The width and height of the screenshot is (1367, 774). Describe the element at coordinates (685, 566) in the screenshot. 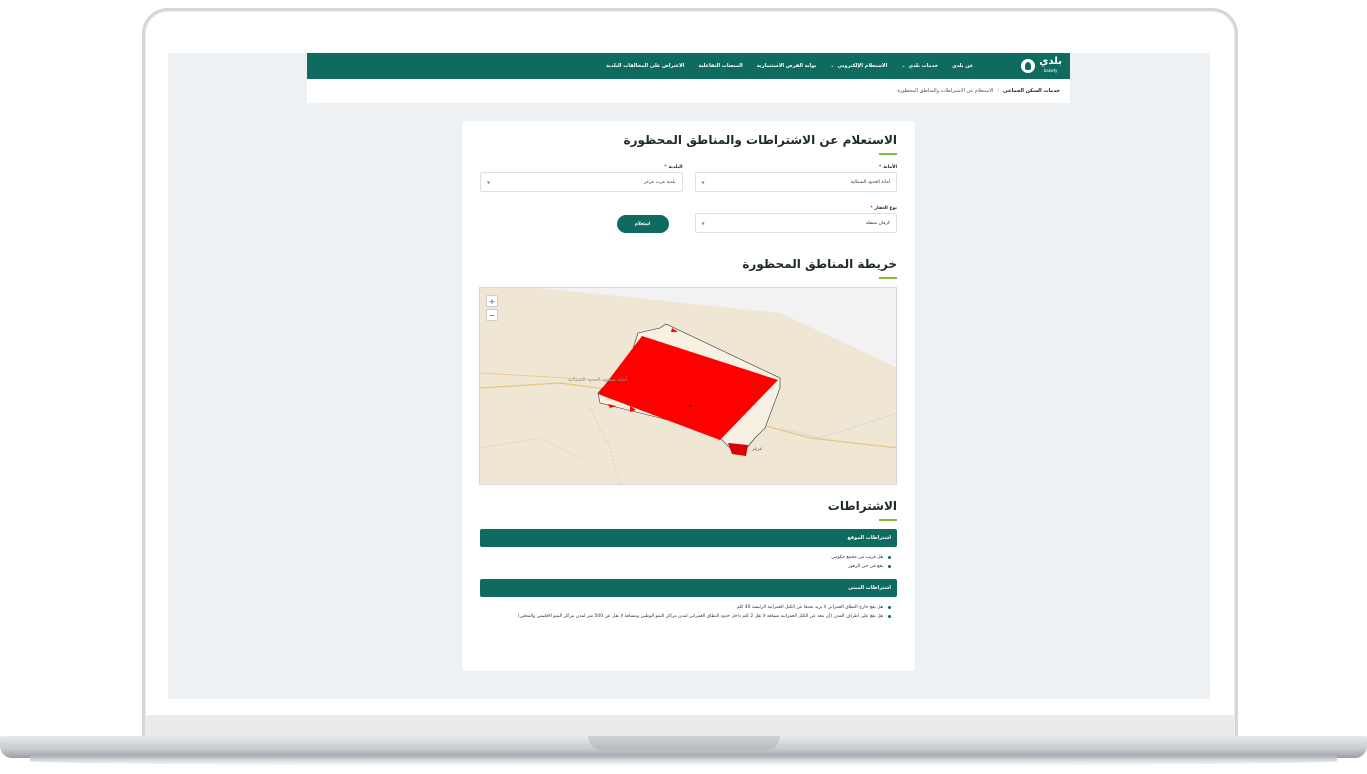

I see `list-item: يقع في حي الزهور` at that location.